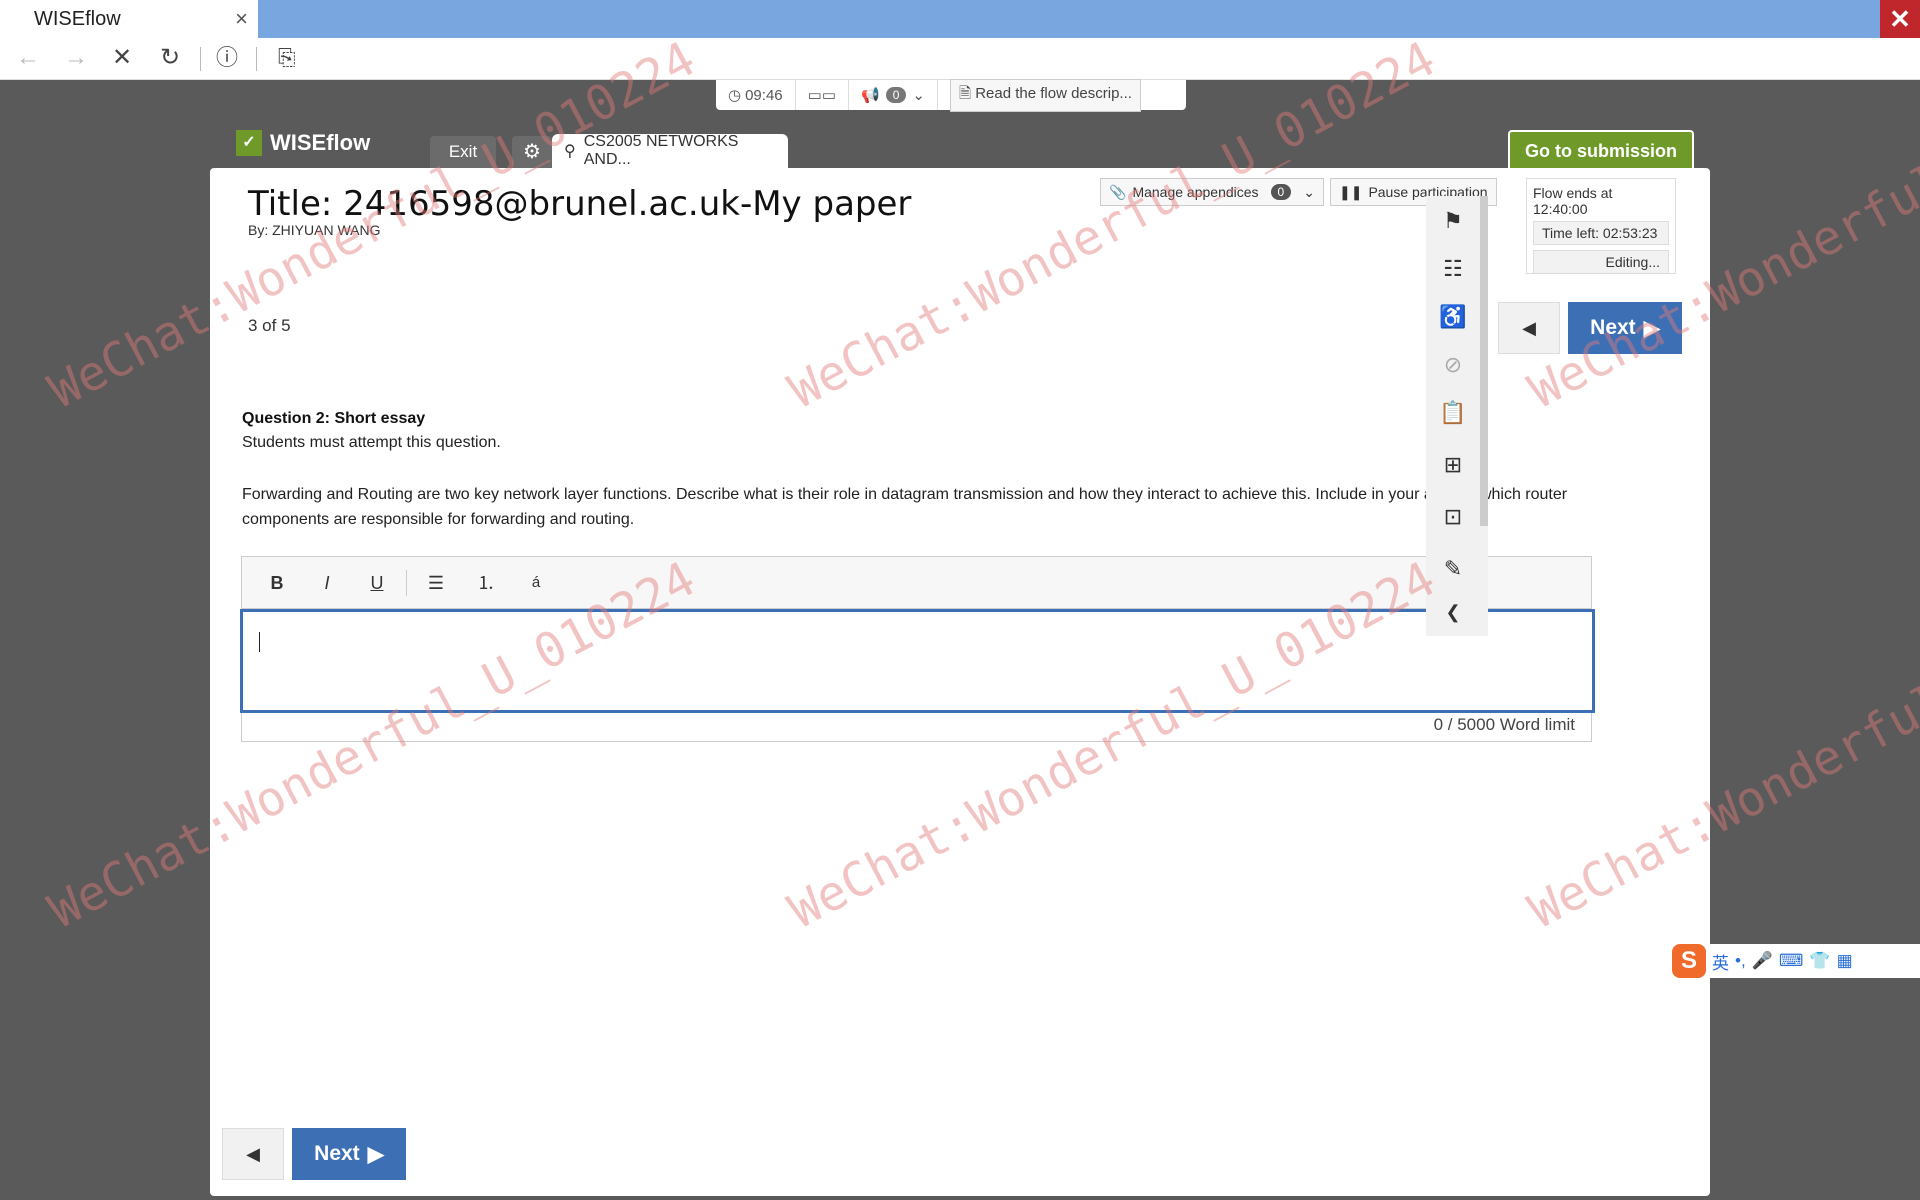 Image resolution: width=1920 pixels, height=1200 pixels. What do you see at coordinates (1601, 150) in the screenshot?
I see `go-to-submission-button: Go to submission` at bounding box center [1601, 150].